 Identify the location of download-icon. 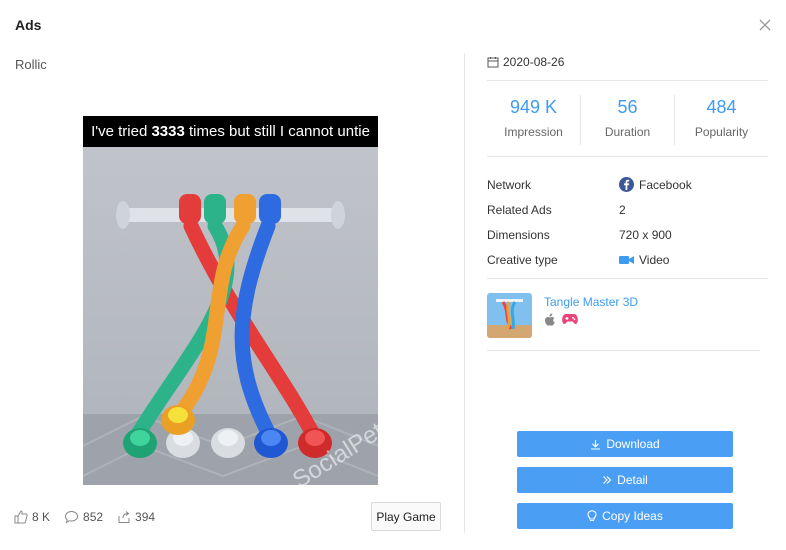
(596, 444).